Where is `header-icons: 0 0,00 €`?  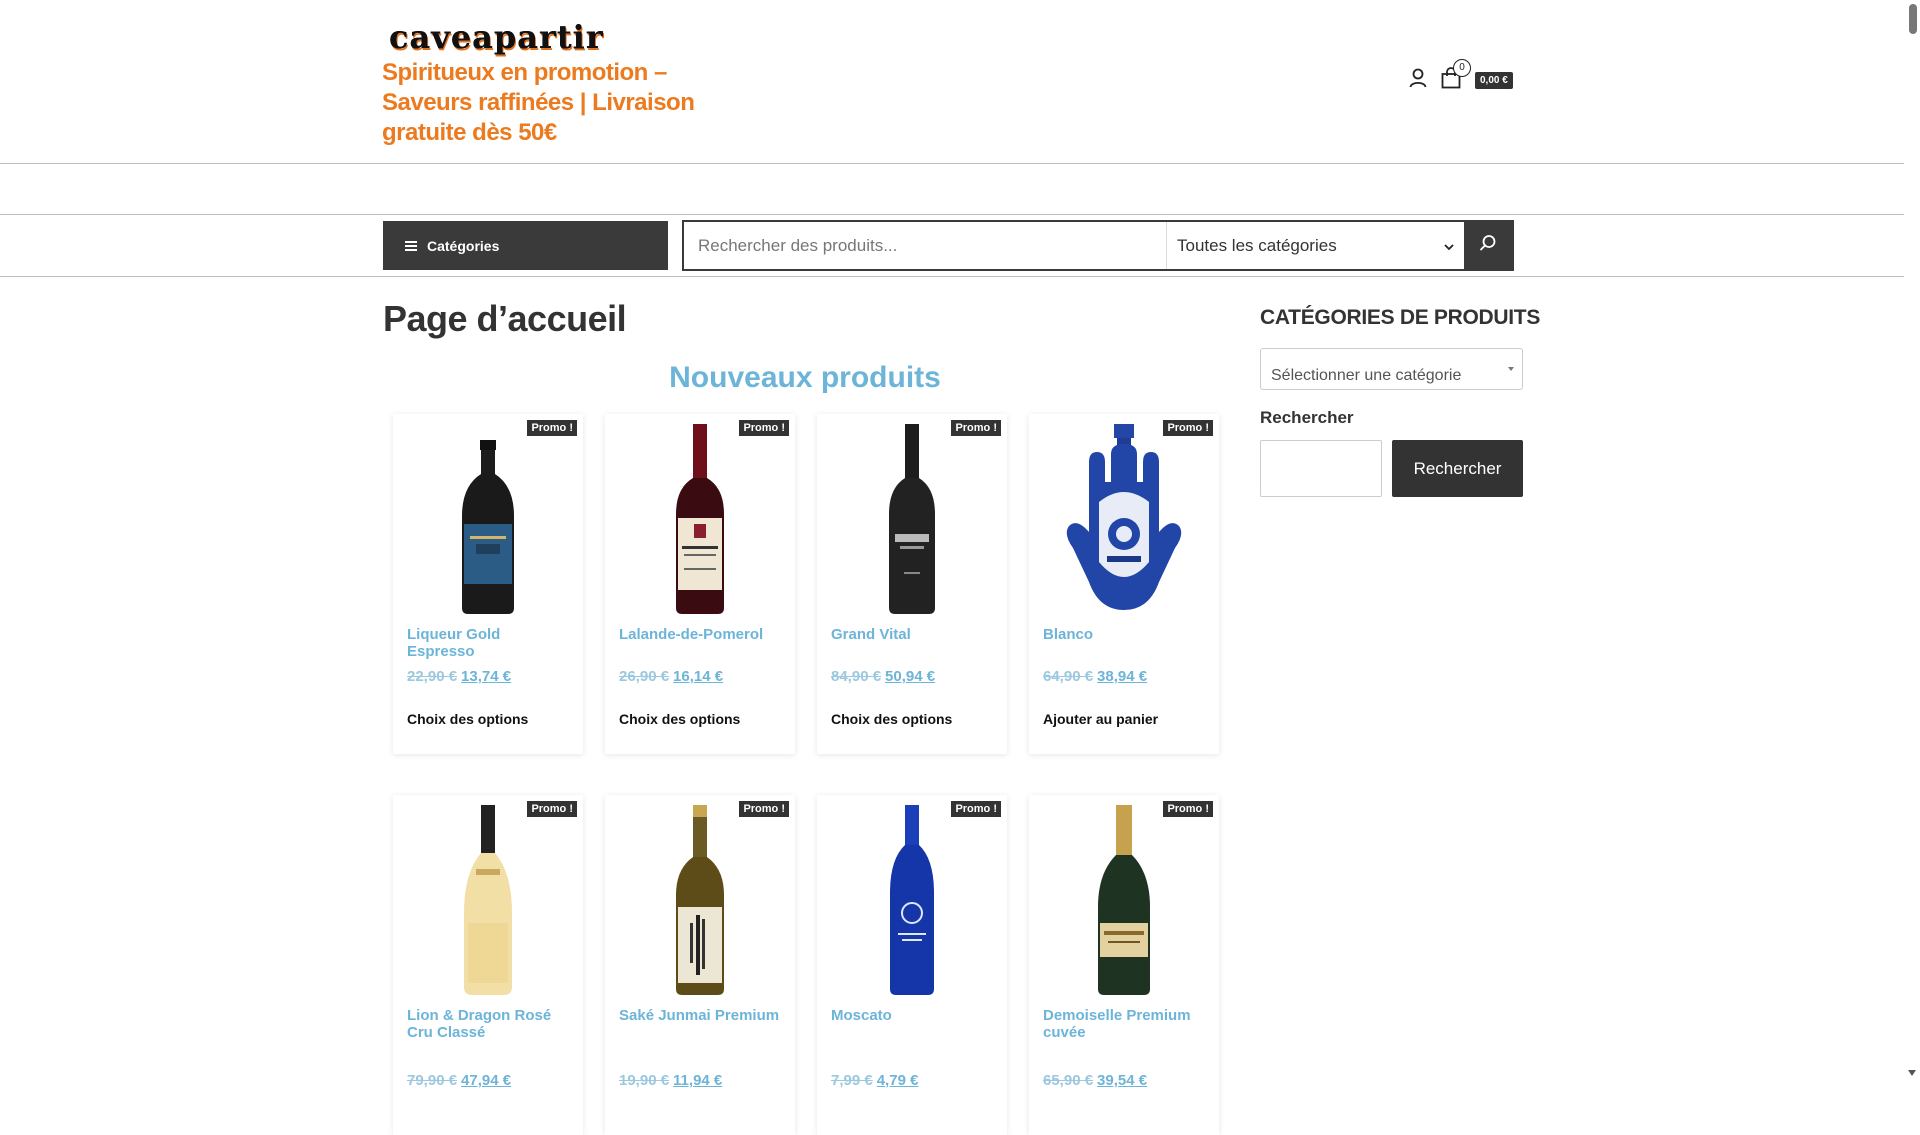 header-icons: 0 0,00 € is located at coordinates (1461, 76).